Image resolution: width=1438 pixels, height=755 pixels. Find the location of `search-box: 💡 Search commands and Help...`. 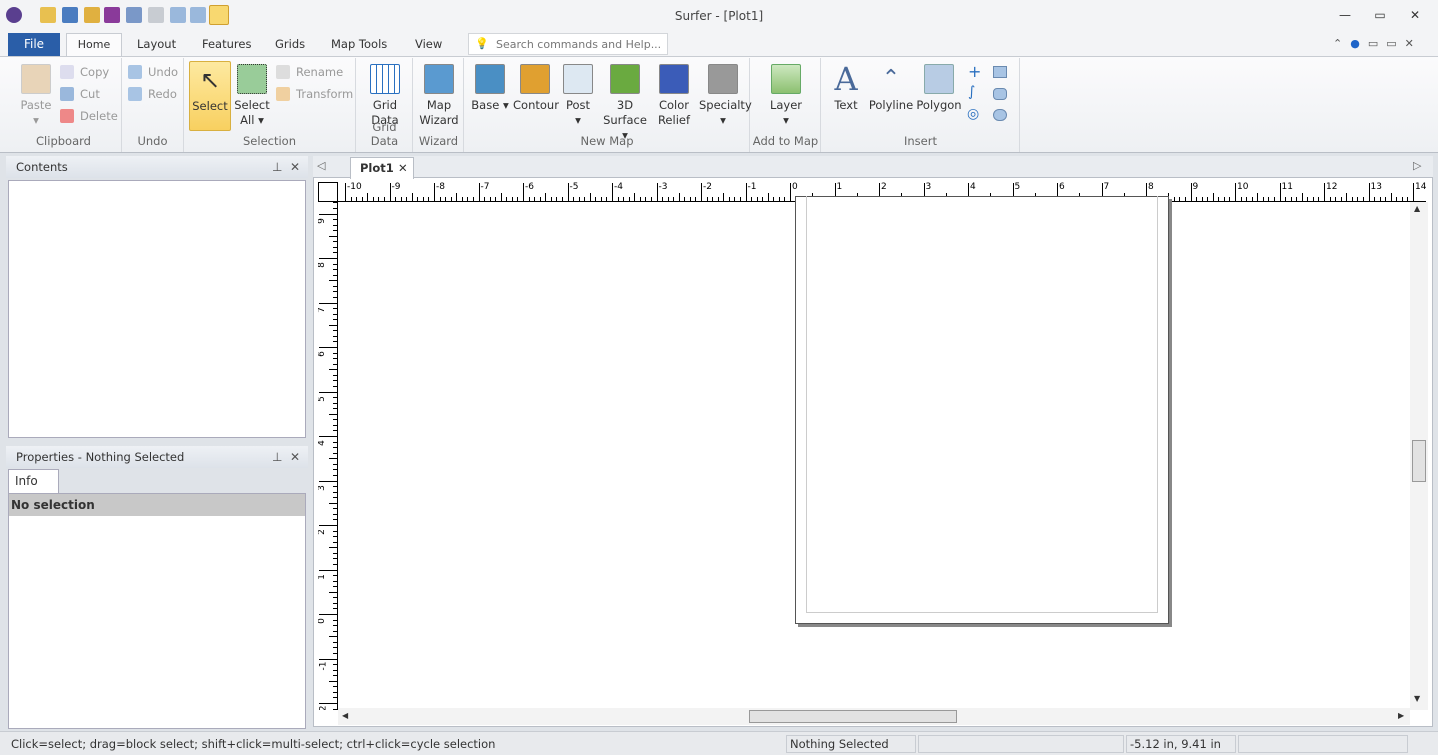

search-box: 💡 Search commands and Help... is located at coordinates (568, 44).